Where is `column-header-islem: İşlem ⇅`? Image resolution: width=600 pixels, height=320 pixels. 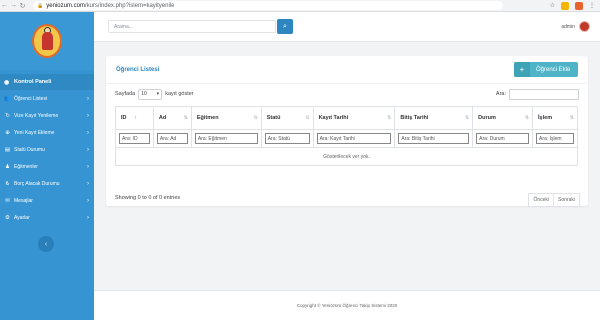 column-header-islem: İşlem ⇅ is located at coordinates (555, 118).